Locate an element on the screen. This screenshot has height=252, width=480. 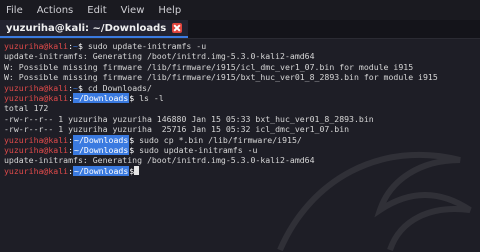
tab-bar: yuzuriha@kali: ~/Downloads is located at coordinates (240, 29).